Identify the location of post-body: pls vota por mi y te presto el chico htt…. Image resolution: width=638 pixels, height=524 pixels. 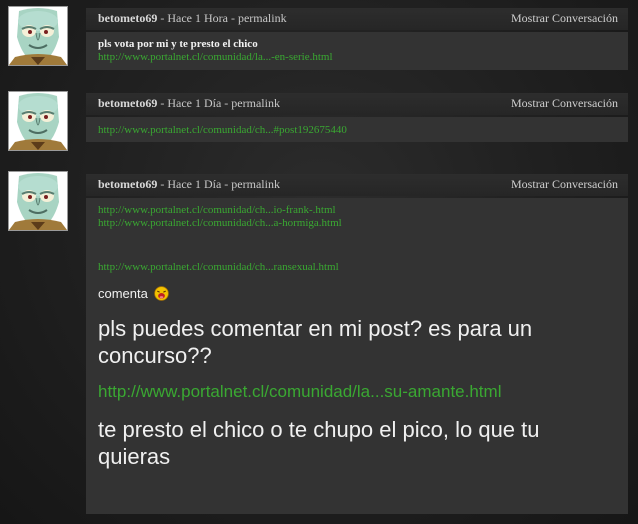
(357, 51).